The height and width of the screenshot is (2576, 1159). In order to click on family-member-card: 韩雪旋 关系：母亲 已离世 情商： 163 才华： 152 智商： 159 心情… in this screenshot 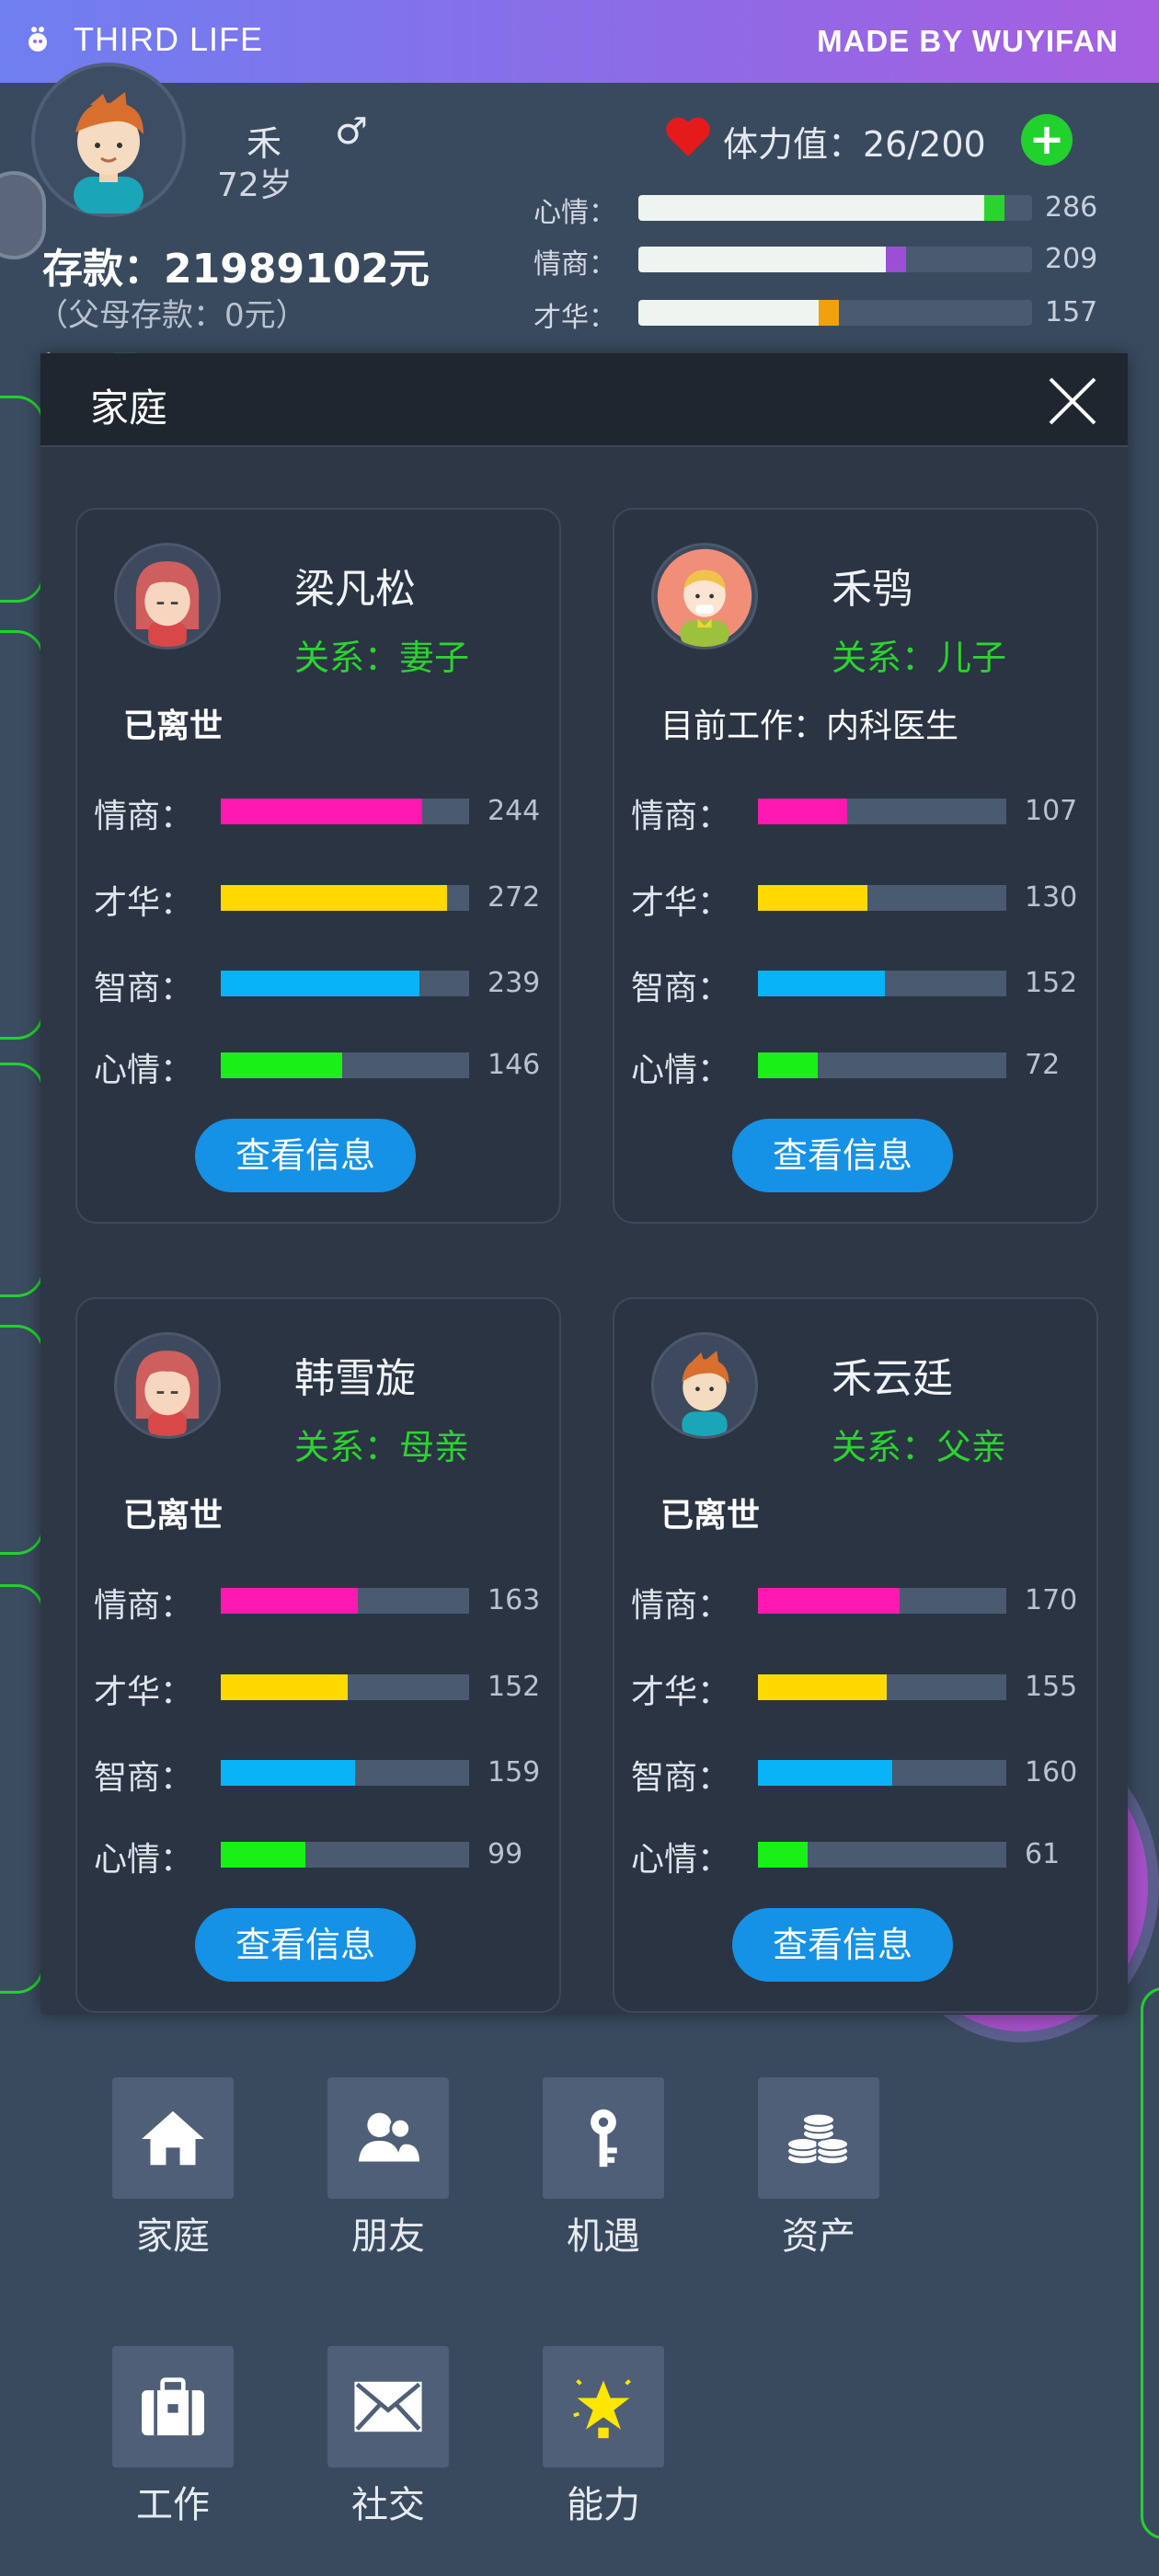, I will do `click(318, 1655)`.